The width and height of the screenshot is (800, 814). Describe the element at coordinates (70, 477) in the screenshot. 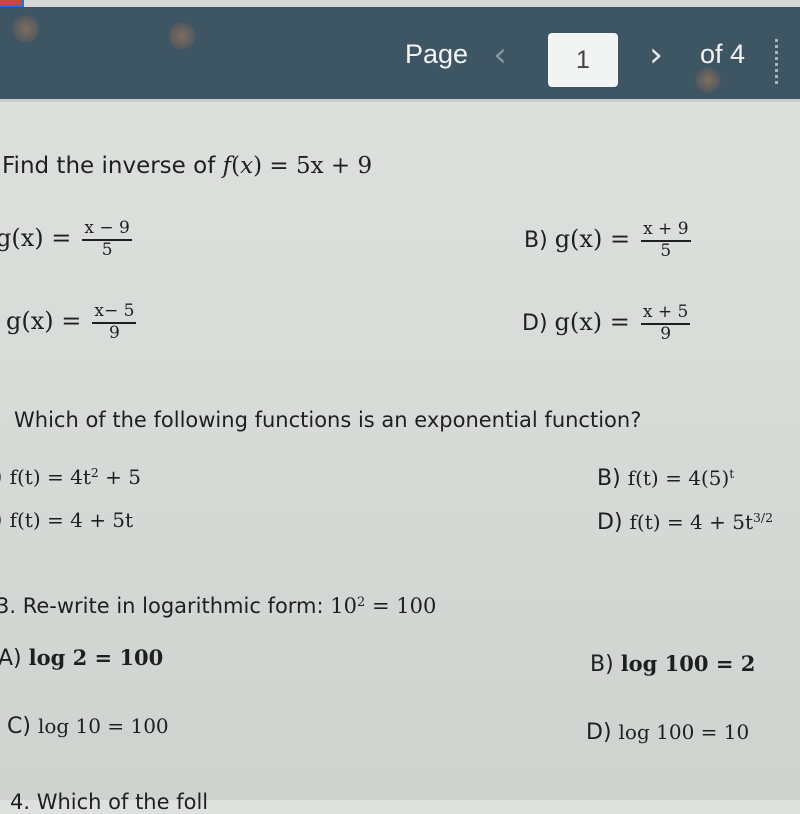

I see `question-2-option-a: ) f(t) = 4t2 + 5` at that location.